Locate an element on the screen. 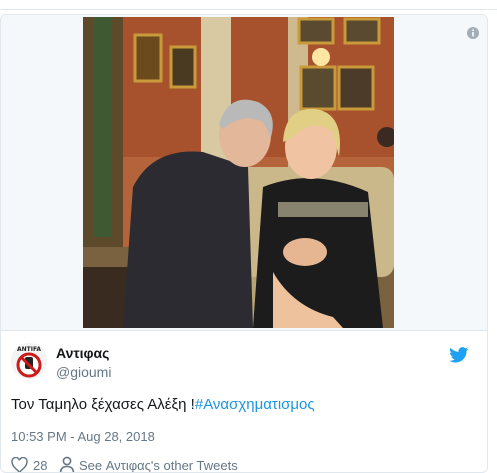 The image size is (497, 473). media-divider is located at coordinates (244, 330).